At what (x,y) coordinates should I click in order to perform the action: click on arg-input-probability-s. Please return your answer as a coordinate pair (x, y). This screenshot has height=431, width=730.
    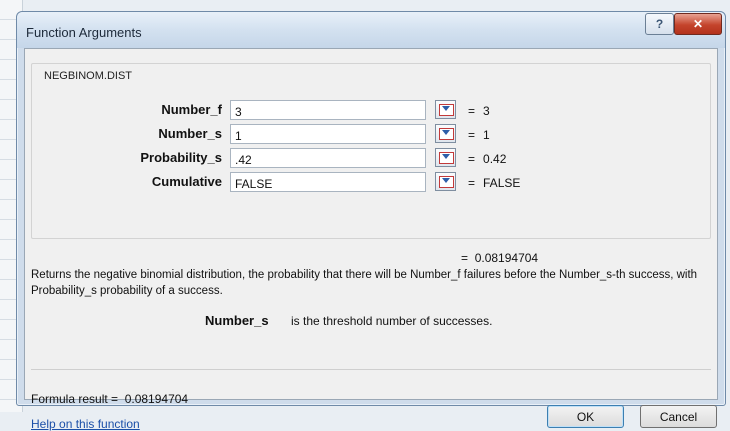
    Looking at the image, I should click on (328, 158).